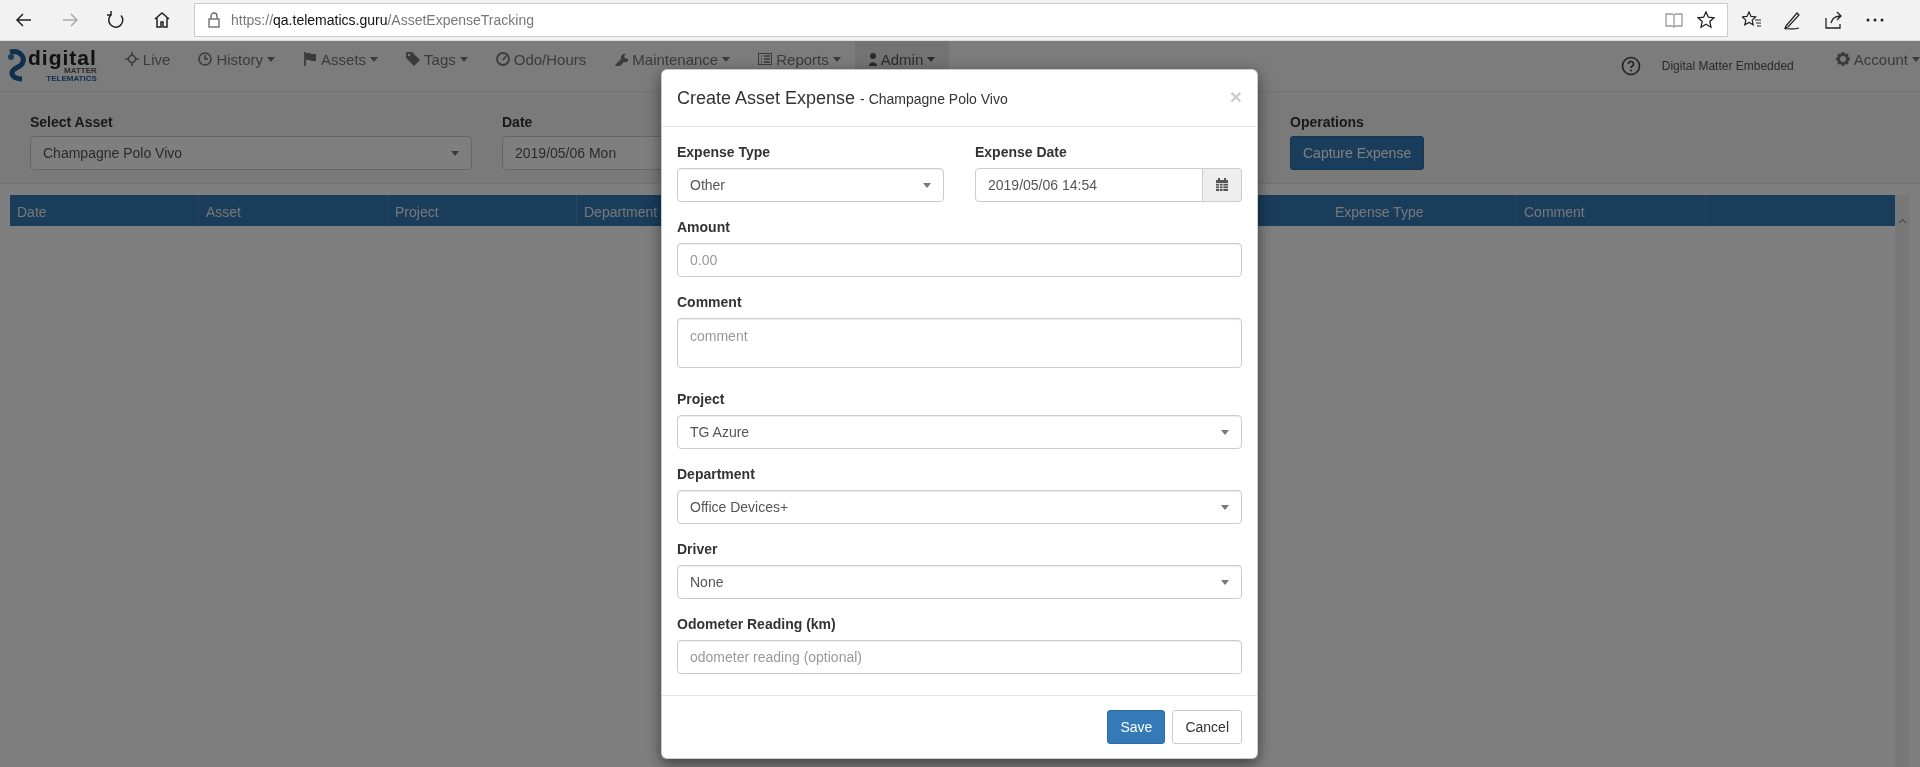 This screenshot has height=767, width=1920. Describe the element at coordinates (214, 20) in the screenshot. I see `lock-icon` at that location.